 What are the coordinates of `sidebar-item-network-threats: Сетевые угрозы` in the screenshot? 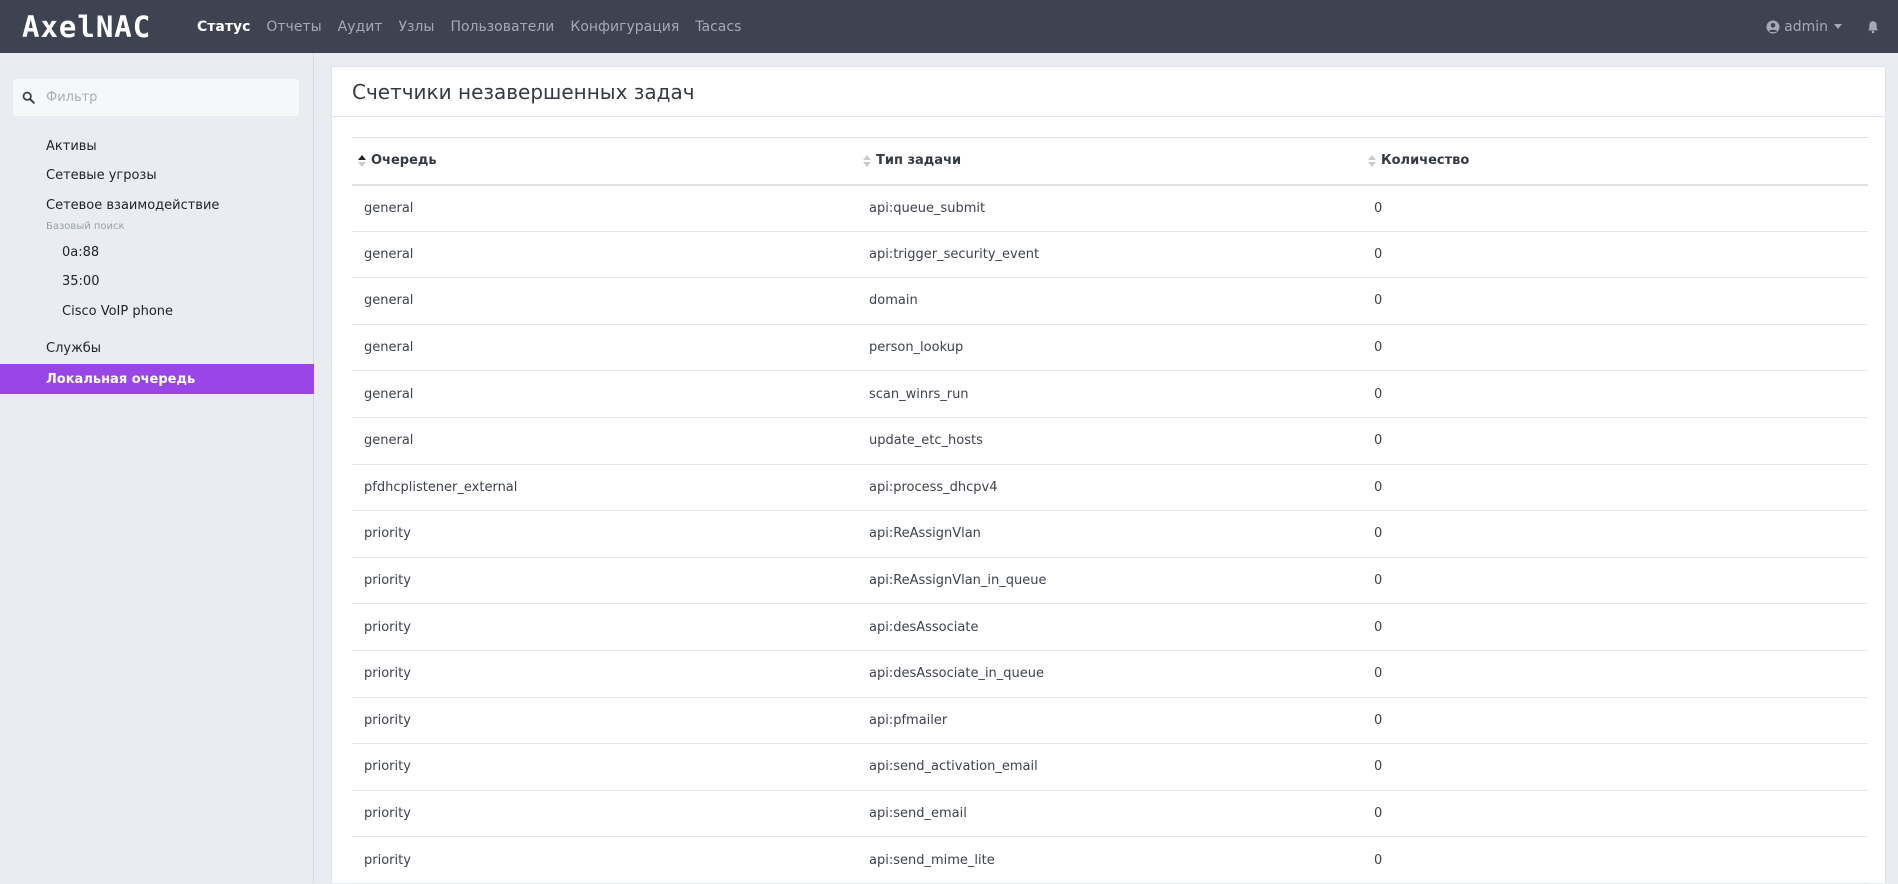 It's located at (101, 175).